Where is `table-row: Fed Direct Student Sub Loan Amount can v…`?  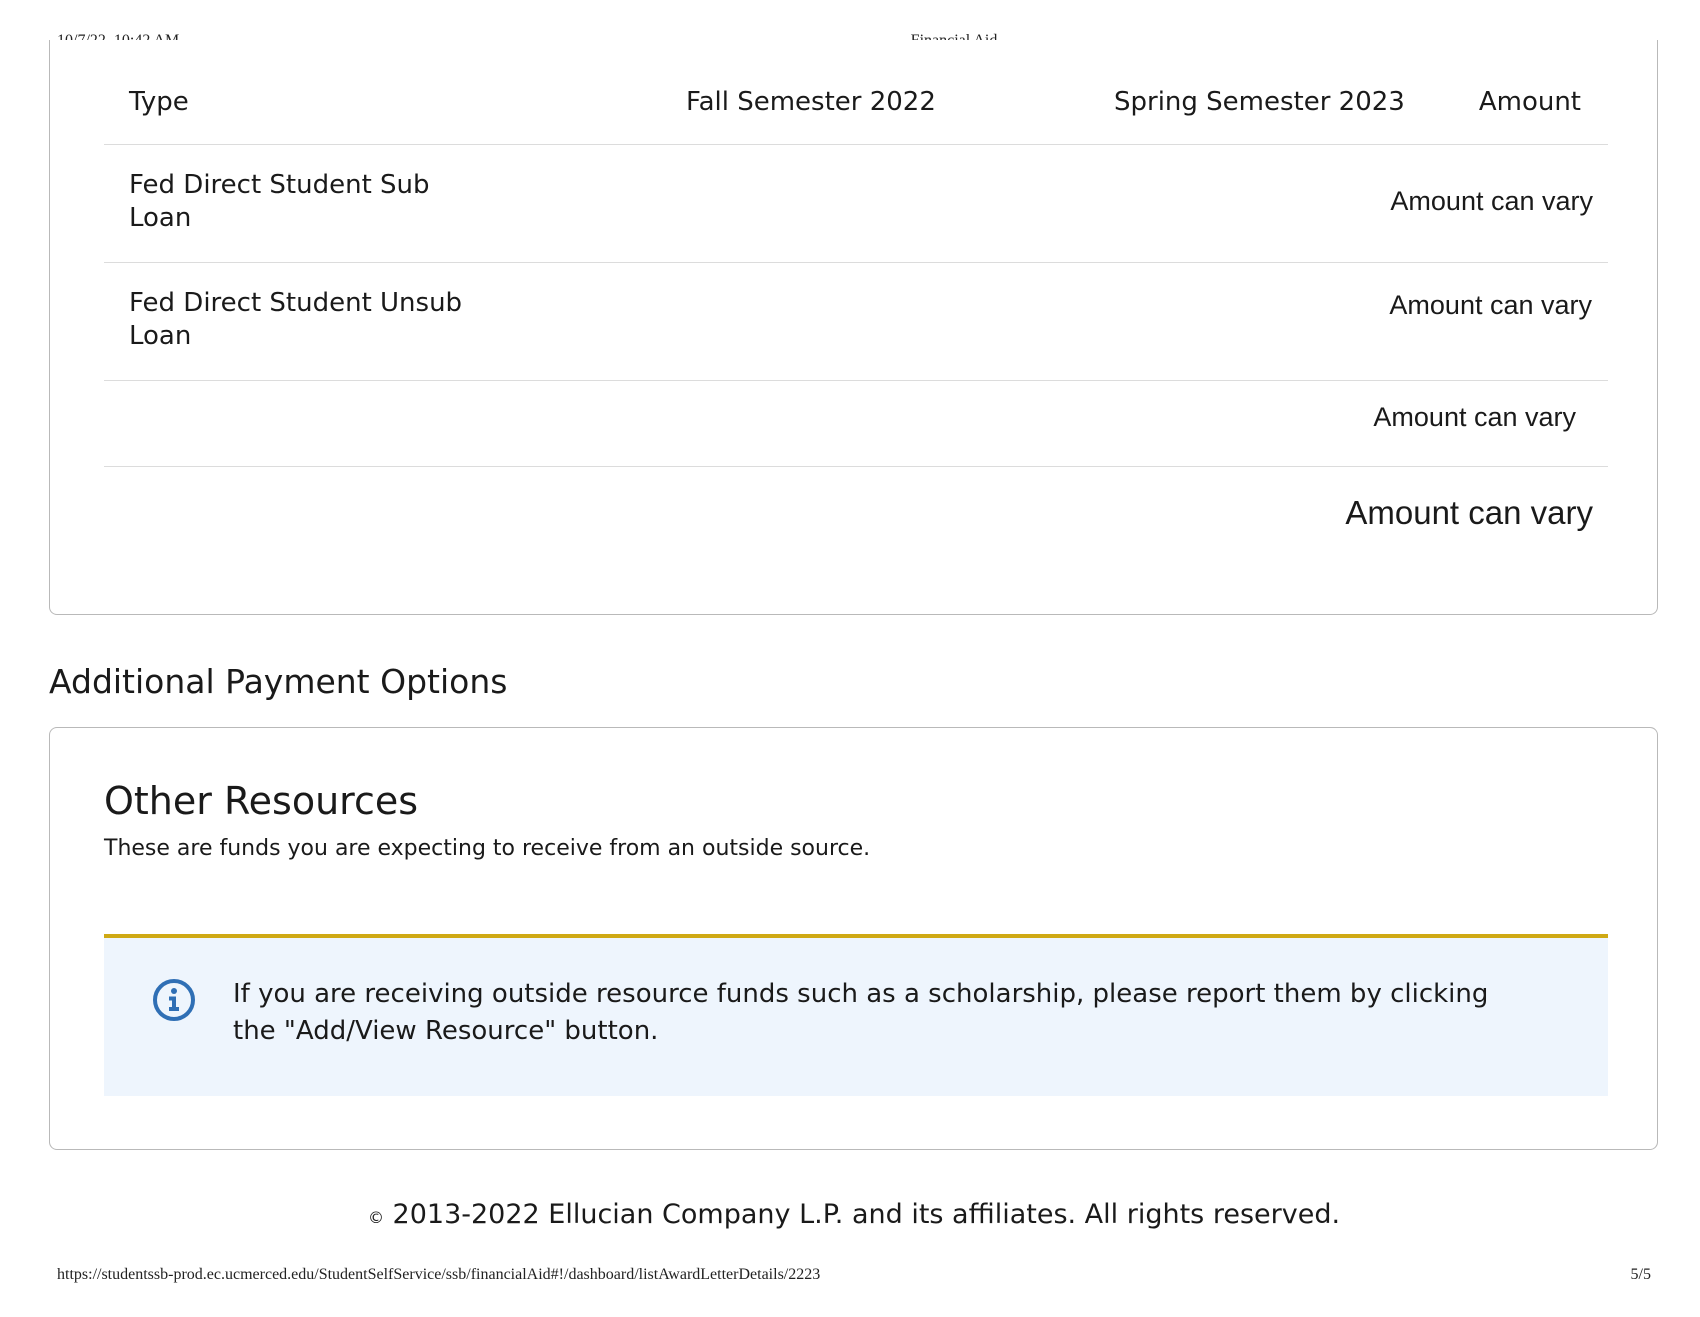
table-row: Fed Direct Student Sub Loan Amount can v… is located at coordinates (856, 204).